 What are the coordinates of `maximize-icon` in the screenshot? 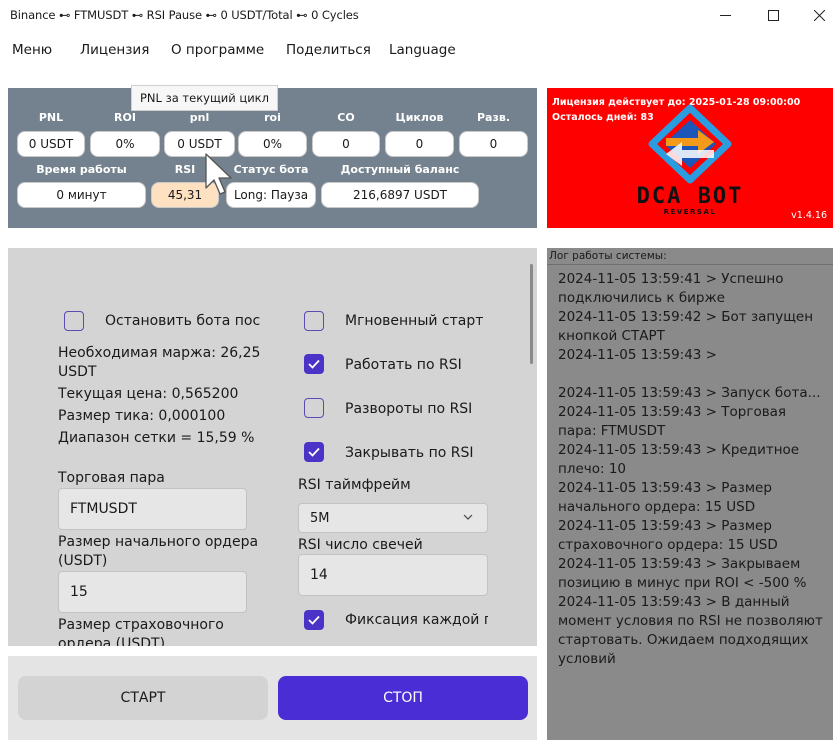 It's located at (773, 15).